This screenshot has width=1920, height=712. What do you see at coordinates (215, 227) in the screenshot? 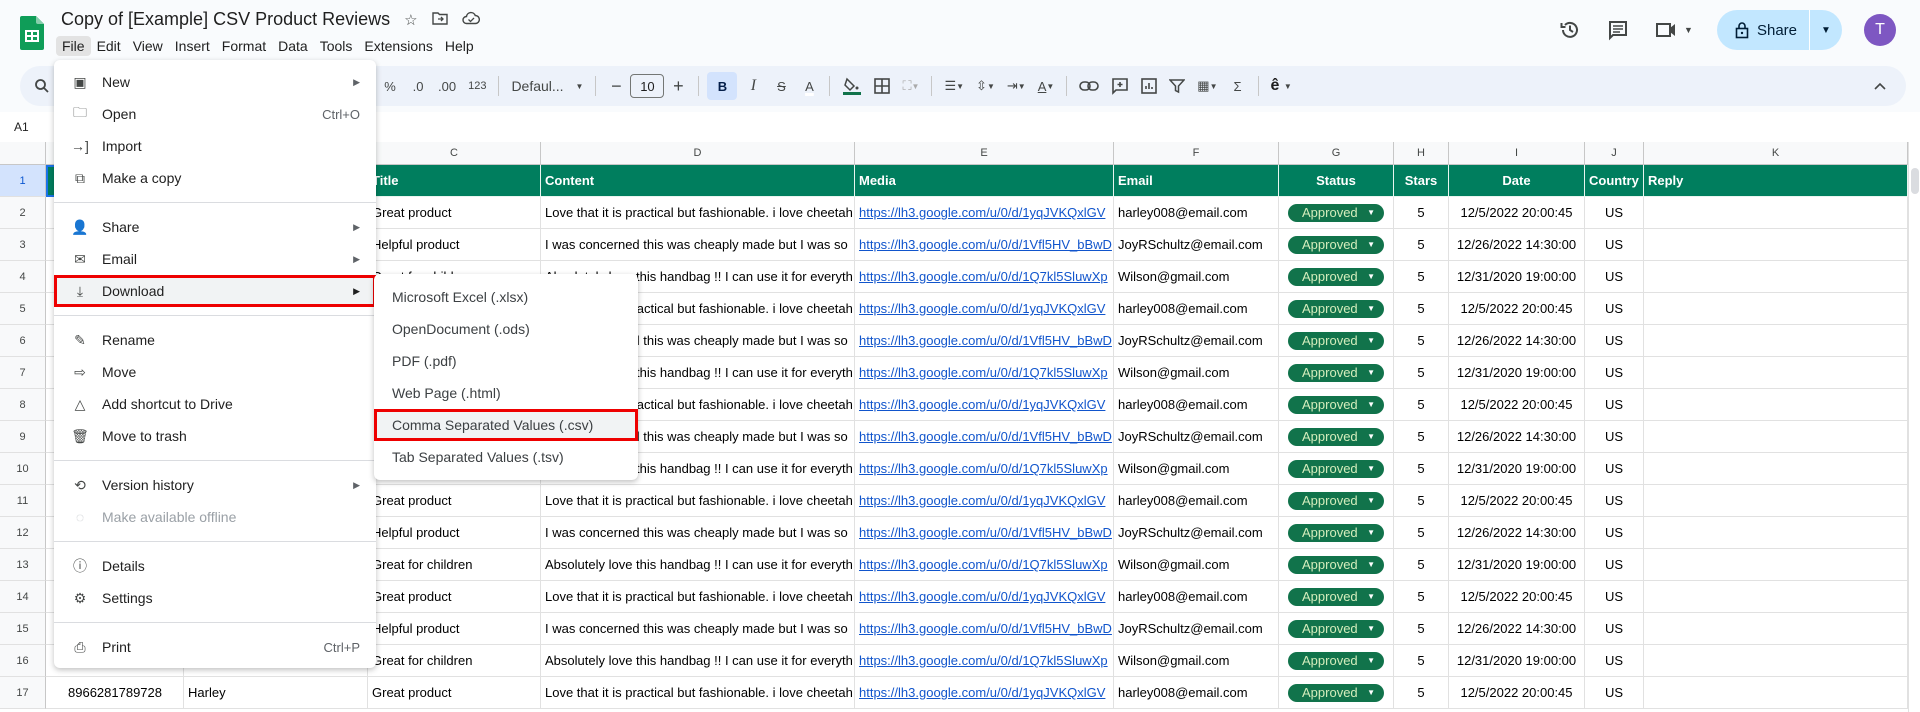
I see `menu-item-share: 👤 Share ▶` at bounding box center [215, 227].